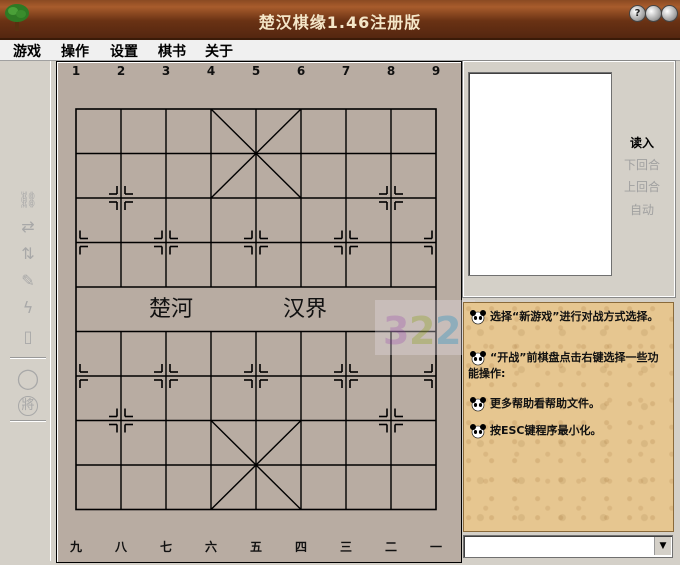 This screenshot has height=565, width=680. Describe the element at coordinates (210, 547) in the screenshot. I see `bottom-file-label: 六` at that location.